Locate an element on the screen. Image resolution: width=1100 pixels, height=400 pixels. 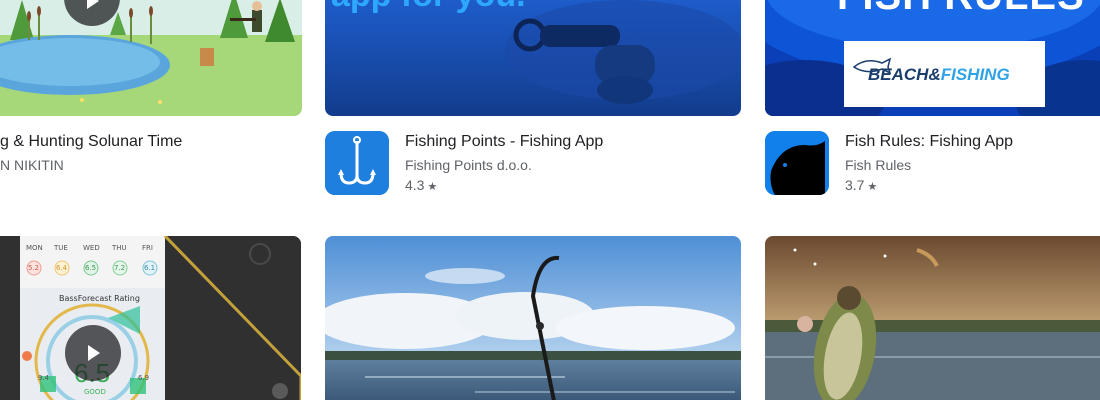
forecast-rating-title: BassForecast Rating is located at coordinates (99, 298).